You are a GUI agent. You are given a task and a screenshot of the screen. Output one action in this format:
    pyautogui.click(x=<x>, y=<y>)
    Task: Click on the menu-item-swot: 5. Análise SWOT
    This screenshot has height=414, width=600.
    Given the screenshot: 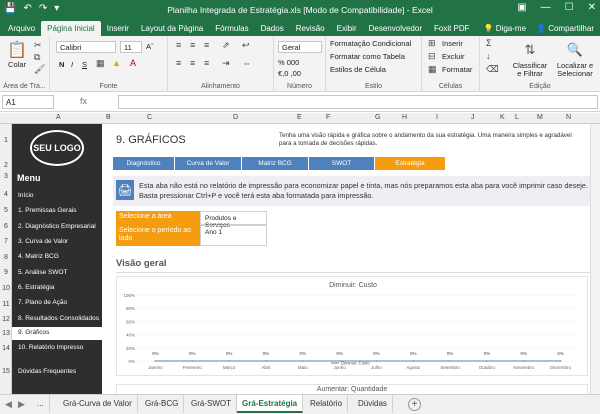 What is the action you would take?
    pyautogui.click(x=57, y=273)
    